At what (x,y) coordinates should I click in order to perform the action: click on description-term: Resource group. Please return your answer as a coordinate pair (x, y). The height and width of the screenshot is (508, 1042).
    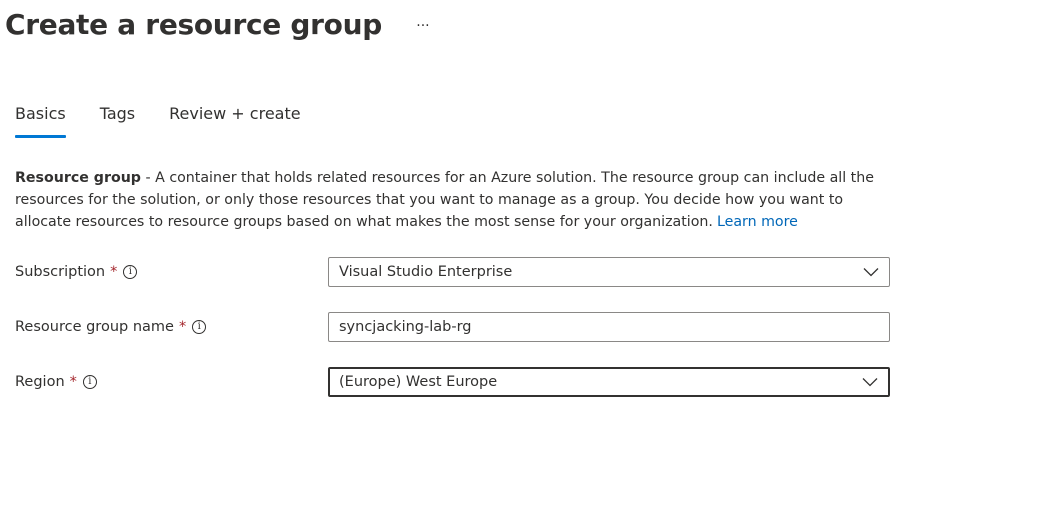
    Looking at the image, I should click on (78, 178).